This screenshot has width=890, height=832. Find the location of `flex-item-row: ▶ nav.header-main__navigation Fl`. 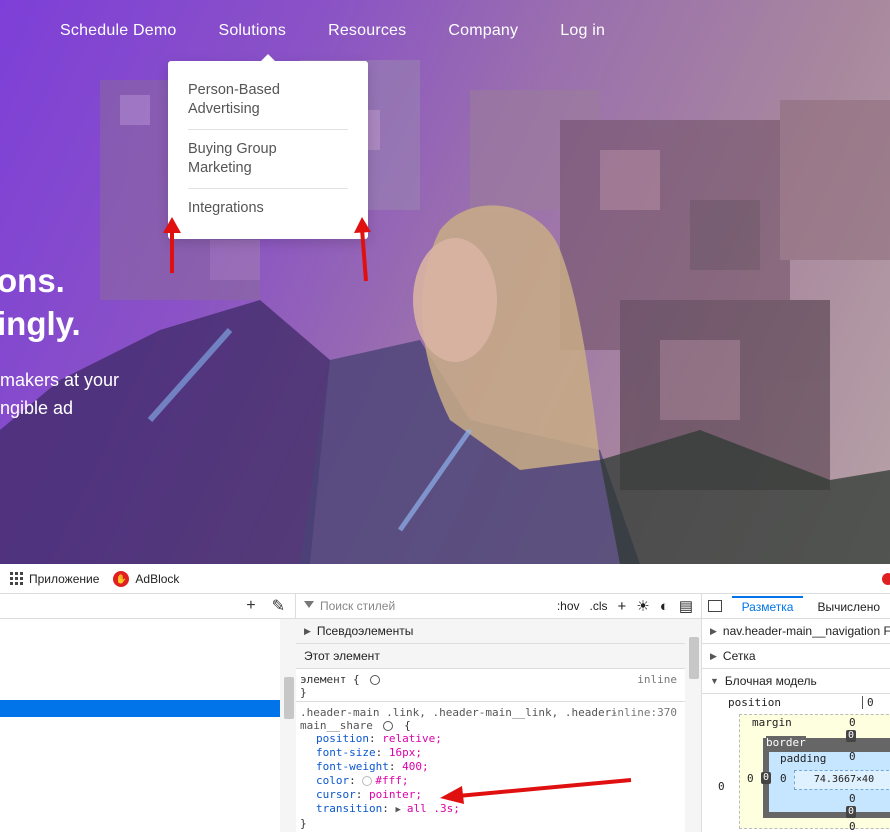

flex-item-row: ▶ nav.header-main__navigation Fl is located at coordinates (796, 631).